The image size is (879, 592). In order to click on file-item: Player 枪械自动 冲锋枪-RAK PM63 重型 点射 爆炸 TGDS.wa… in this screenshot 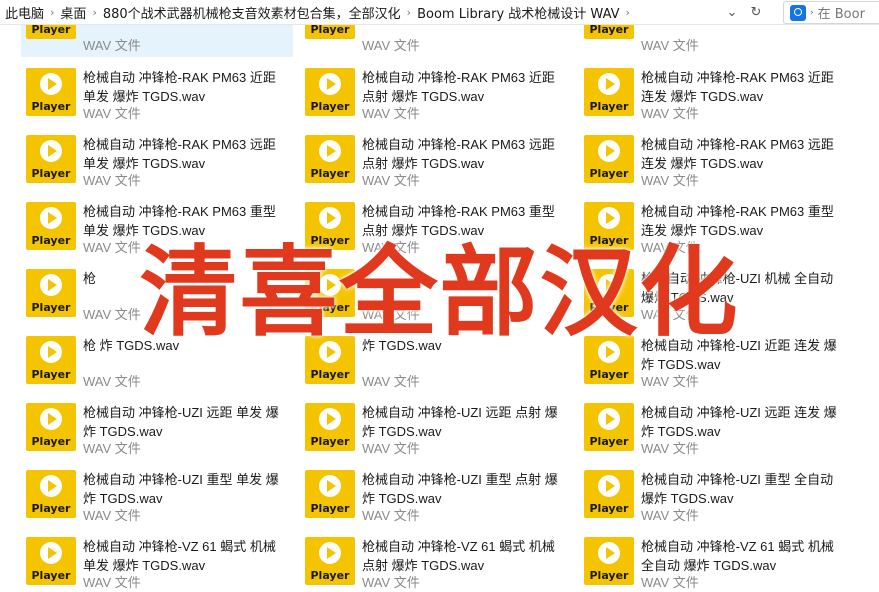, I will do `click(436, 226)`.